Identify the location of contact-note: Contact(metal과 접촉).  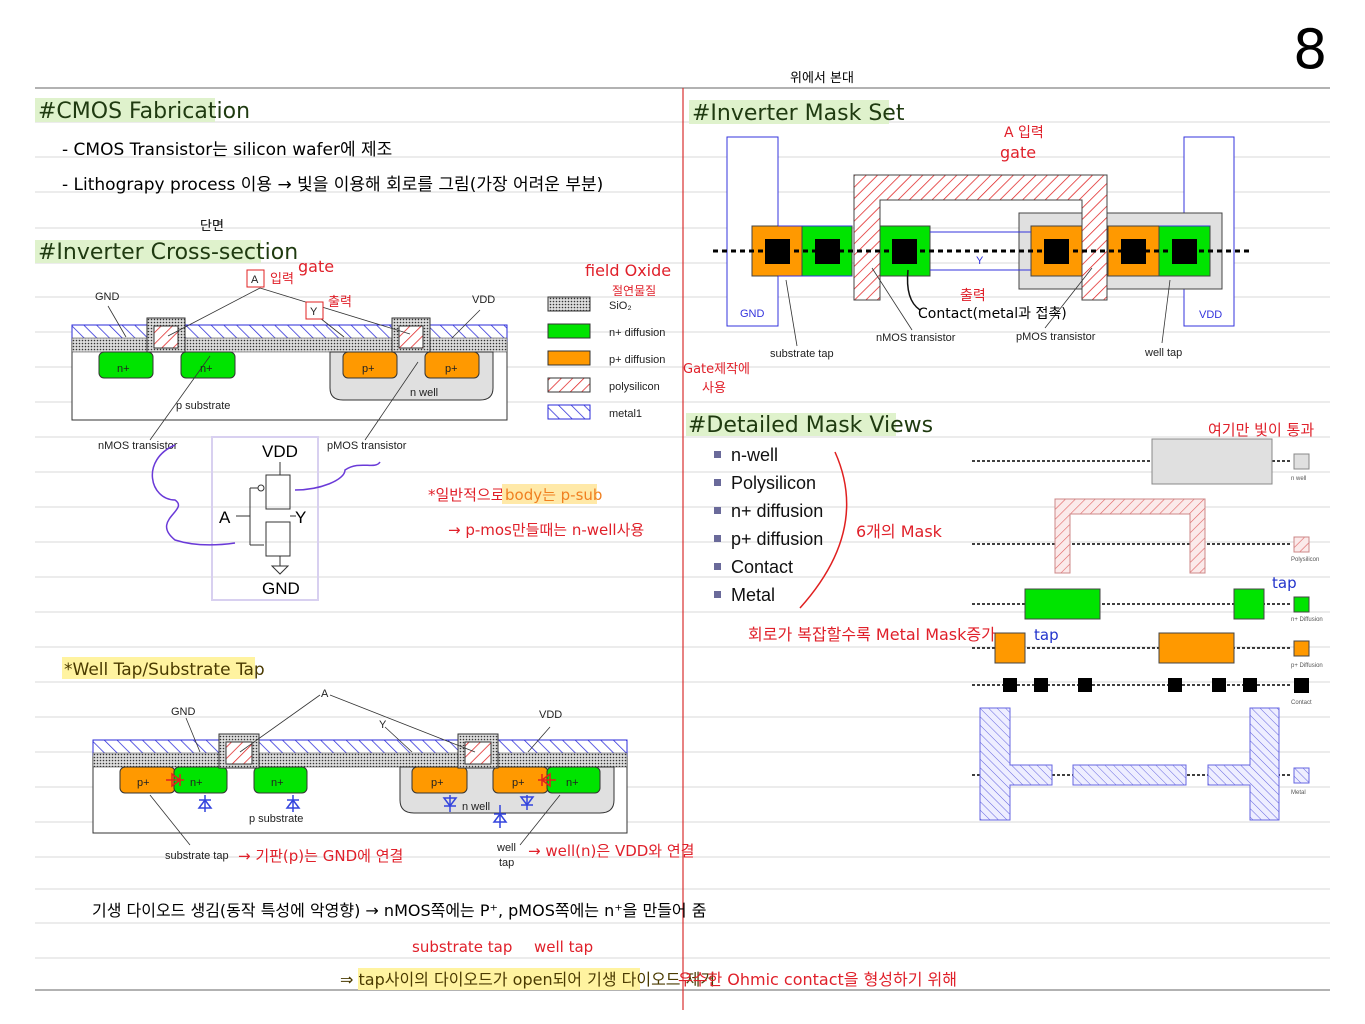
(992, 314).